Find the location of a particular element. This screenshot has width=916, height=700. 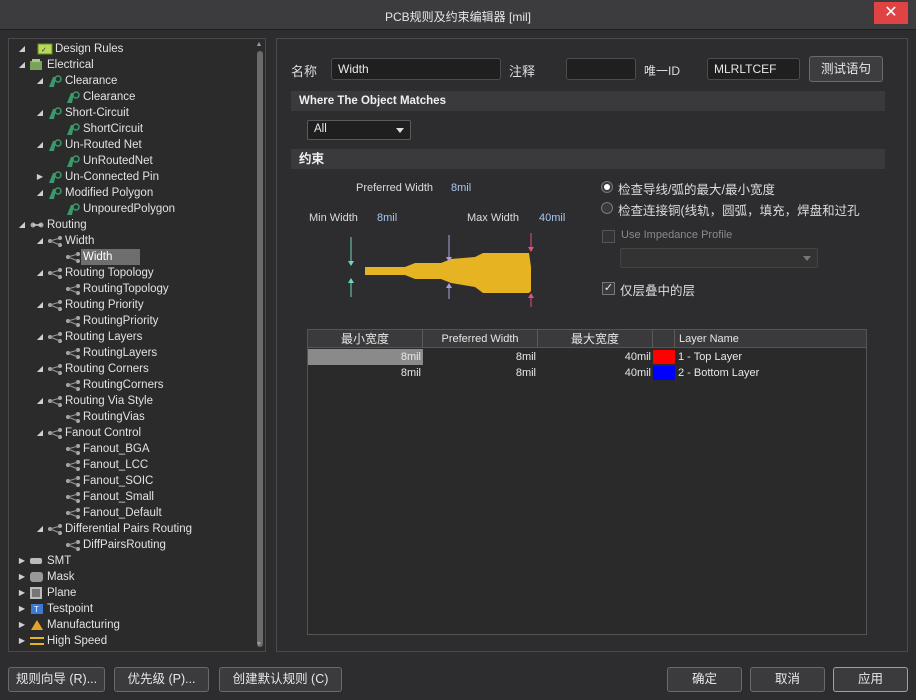

check-trace-width-radio is located at coordinates (607, 187).